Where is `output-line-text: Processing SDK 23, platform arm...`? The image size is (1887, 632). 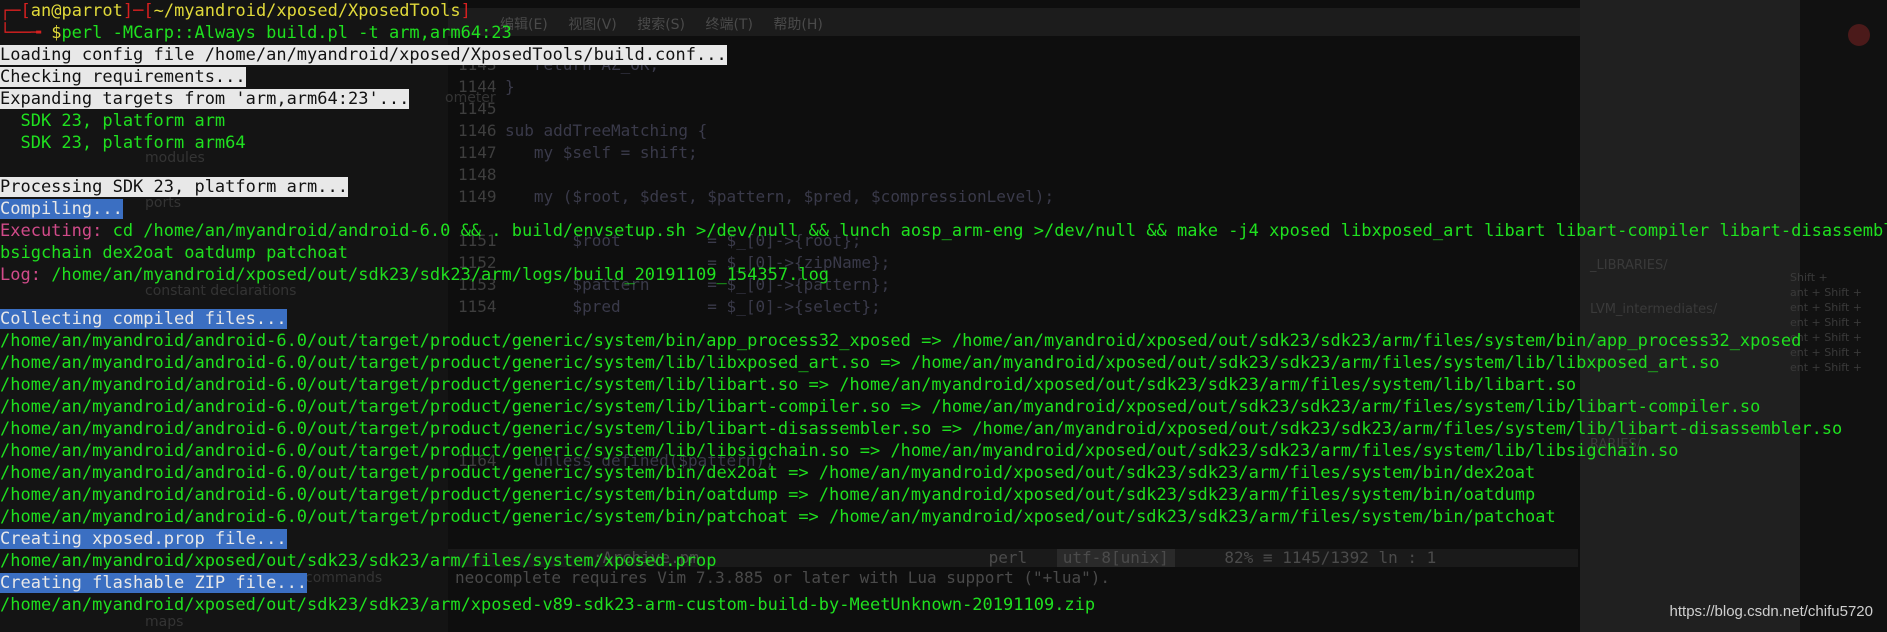 output-line-text: Processing SDK 23, platform arm... is located at coordinates (174, 187).